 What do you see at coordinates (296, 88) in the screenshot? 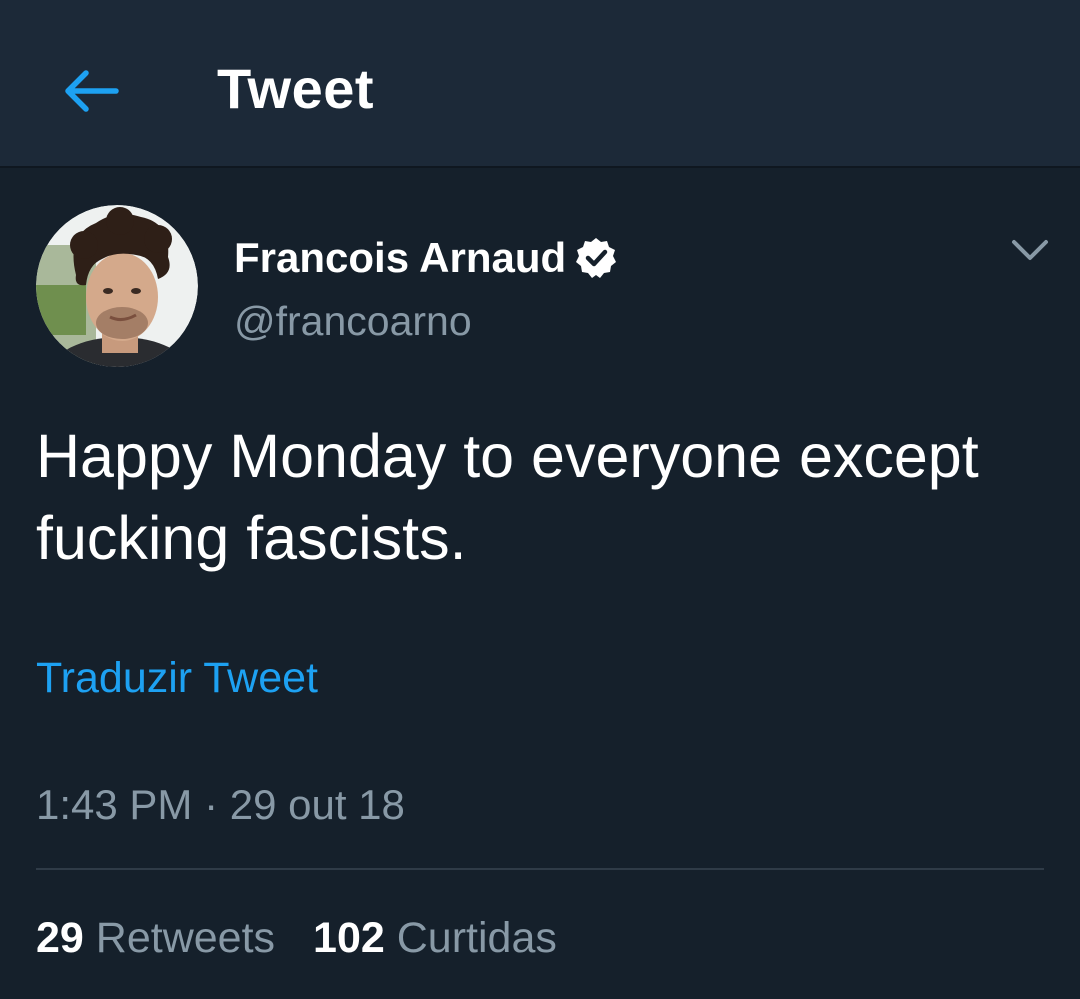
I see `page-title: Tweet` at bounding box center [296, 88].